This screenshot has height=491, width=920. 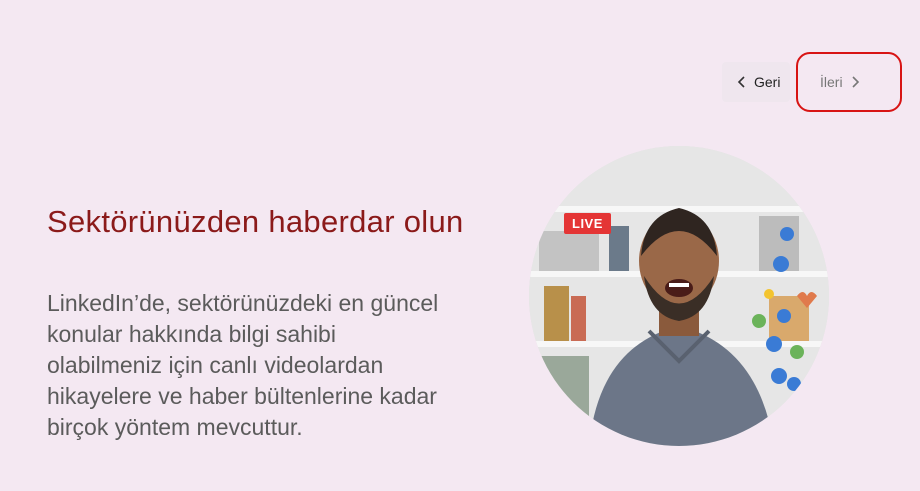 I want to click on next-button-label: İleri, so click(x=831, y=82).